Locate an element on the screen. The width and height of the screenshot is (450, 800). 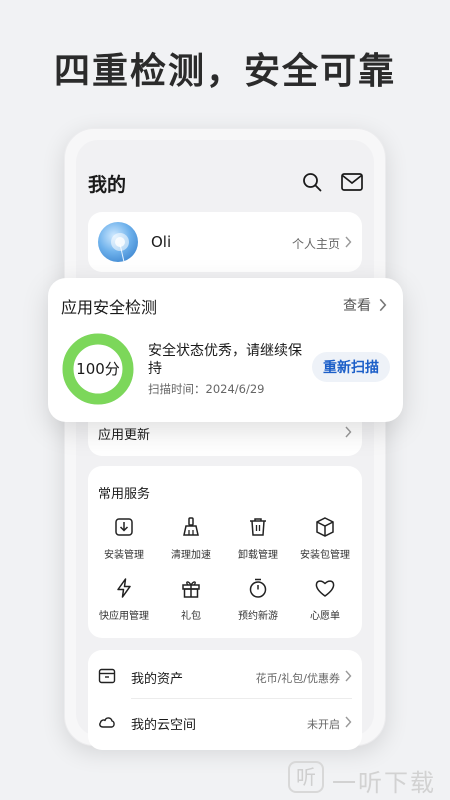
broom-icon is located at coordinates (191, 526).